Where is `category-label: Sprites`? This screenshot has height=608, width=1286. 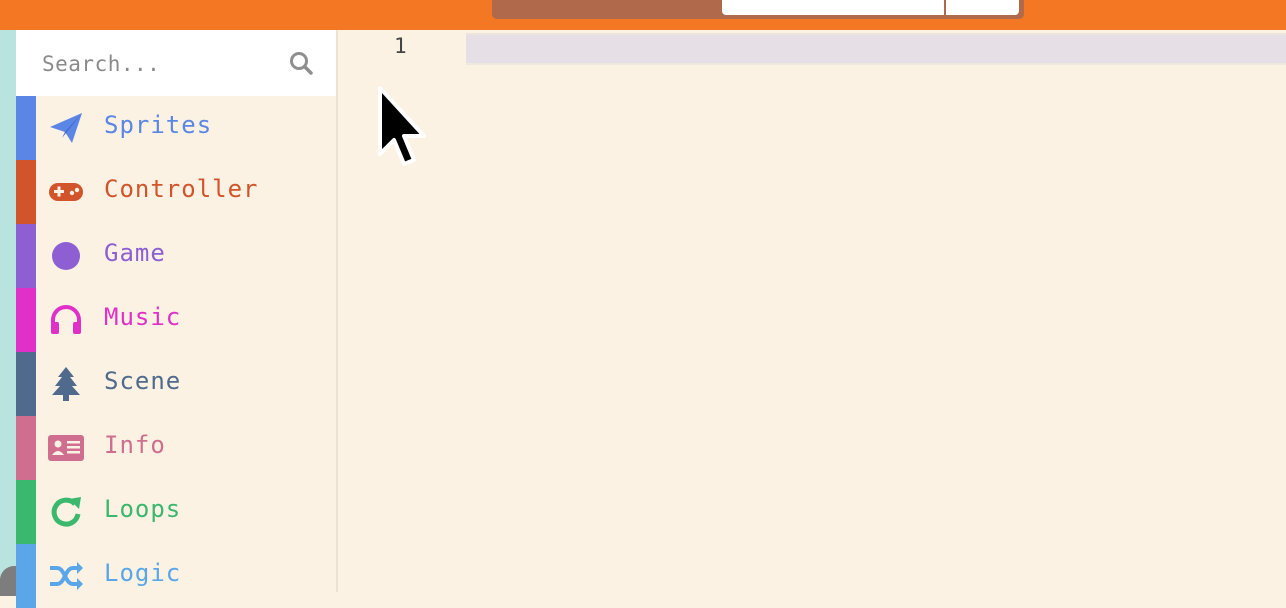
category-label: Sprites is located at coordinates (158, 125).